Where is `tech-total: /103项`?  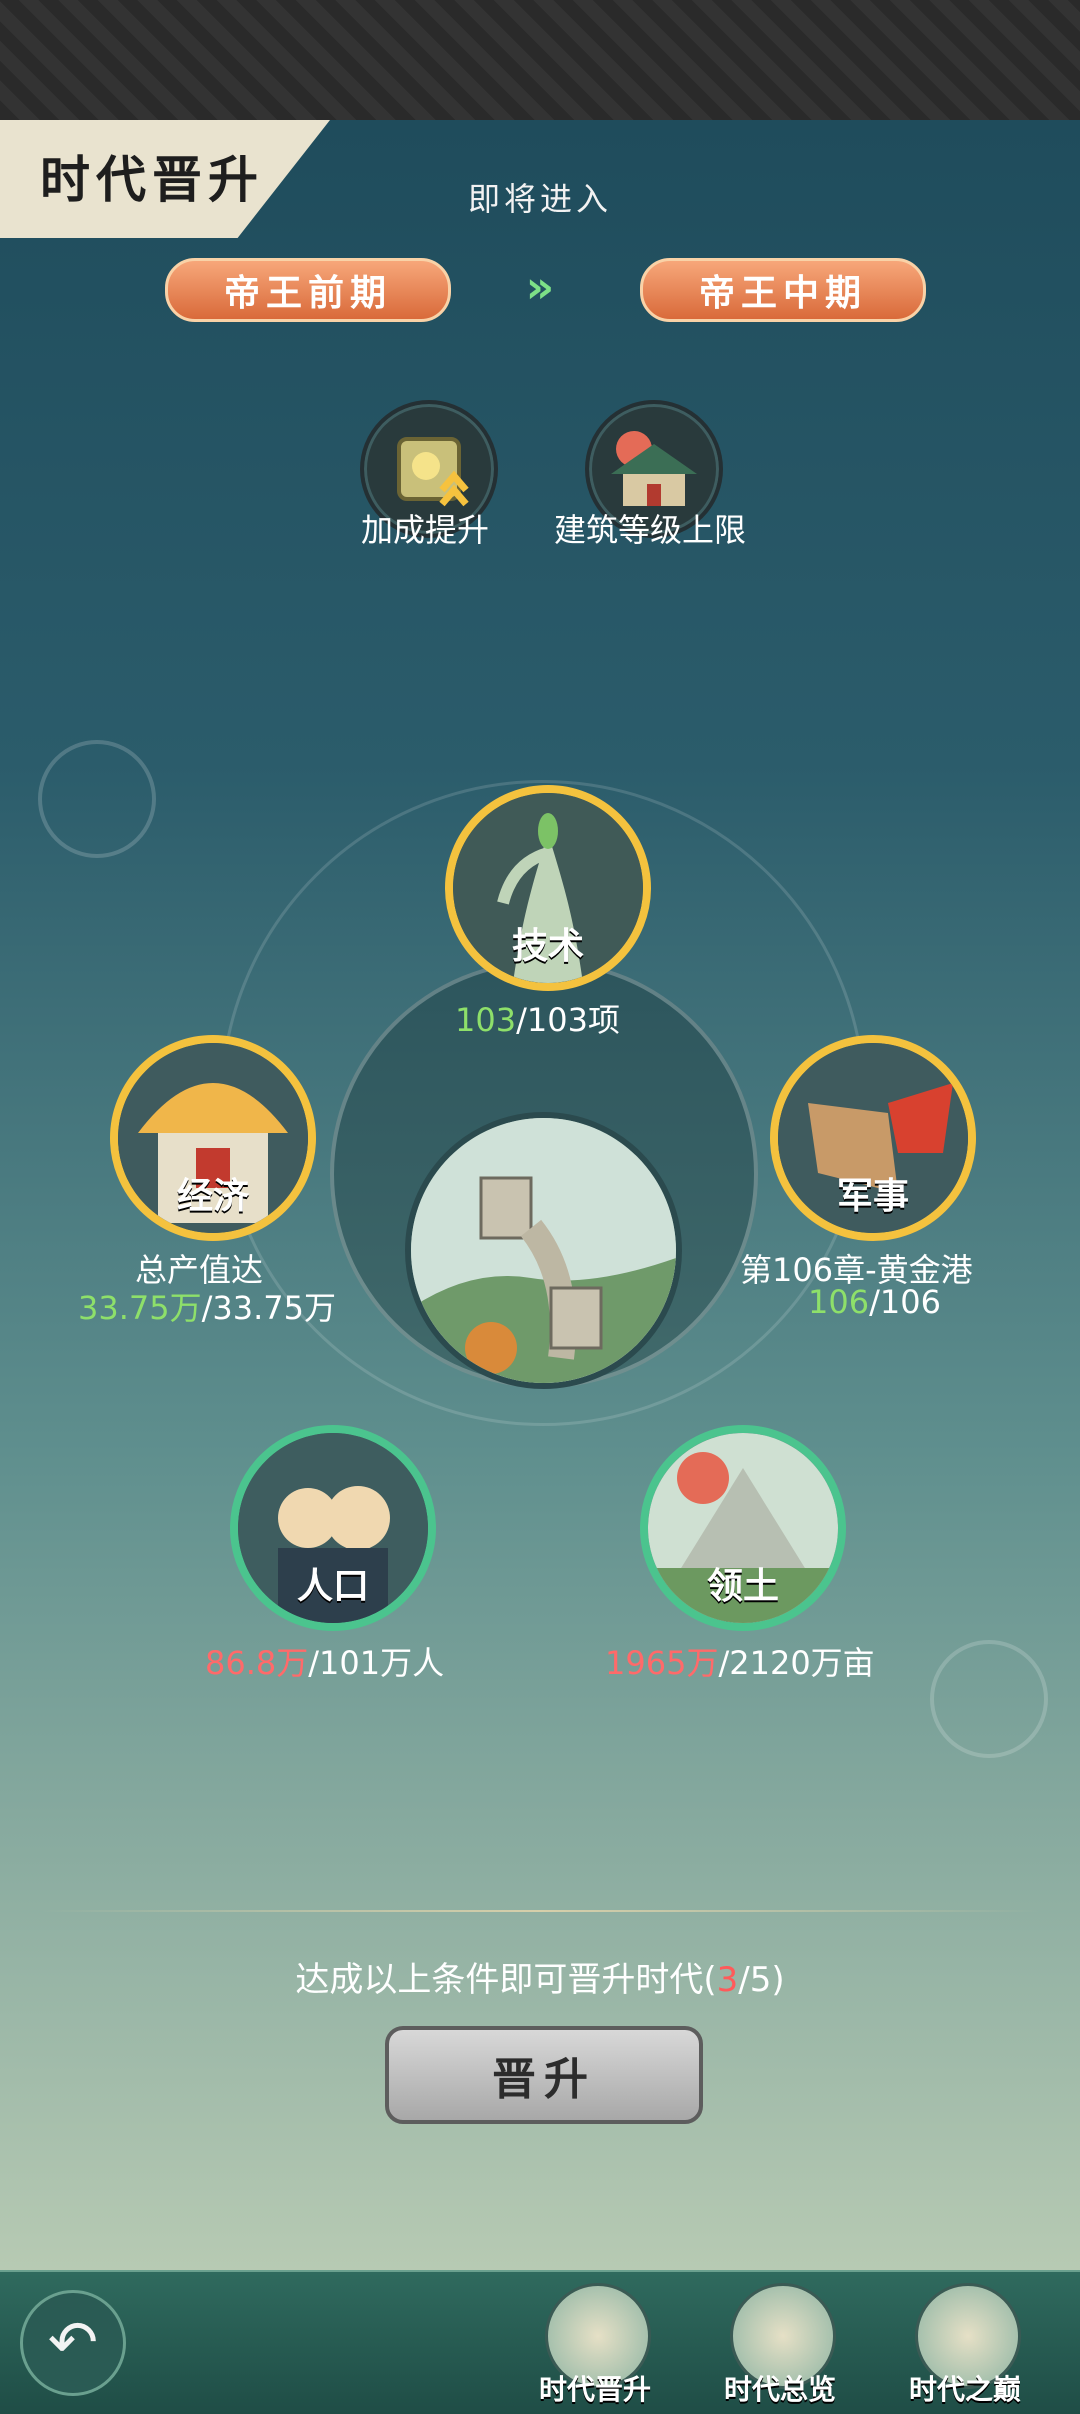 tech-total: /103项 is located at coordinates (568, 1020).